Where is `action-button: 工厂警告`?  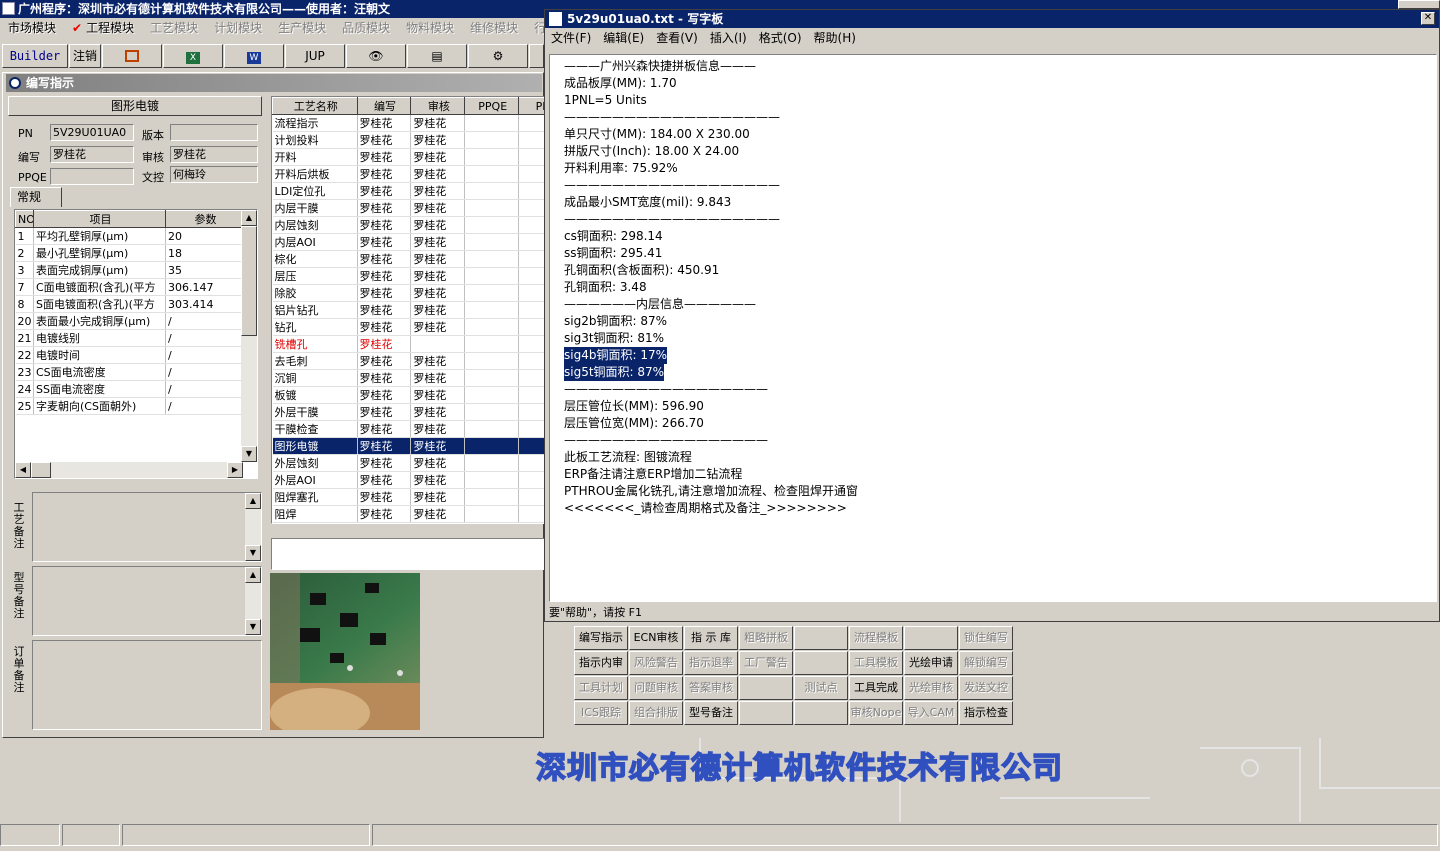
action-button: 工厂警告 is located at coordinates (766, 663).